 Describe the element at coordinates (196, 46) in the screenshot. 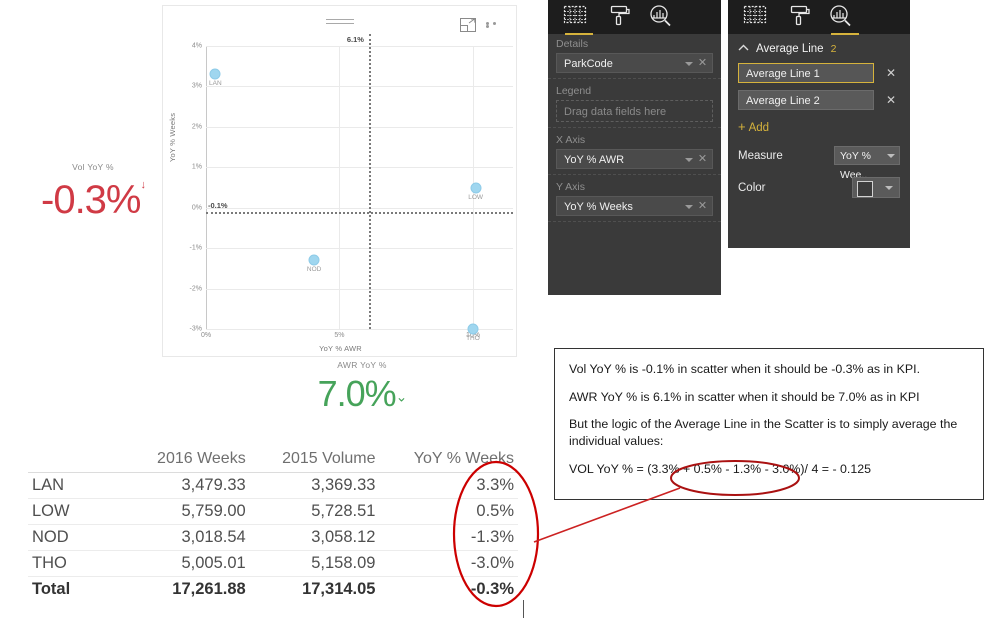

I see `y-tick-label: 4%` at that location.